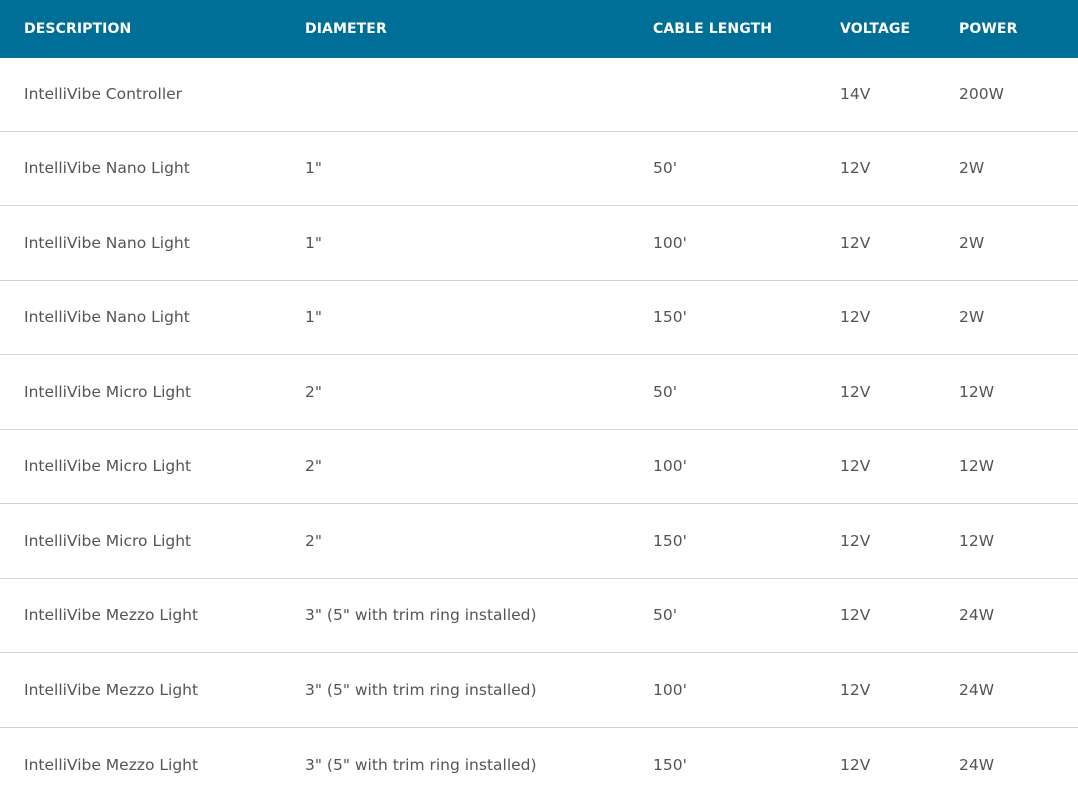 This screenshot has height=802, width=1078. I want to click on header-description: DESCRIPTION, so click(78, 29).